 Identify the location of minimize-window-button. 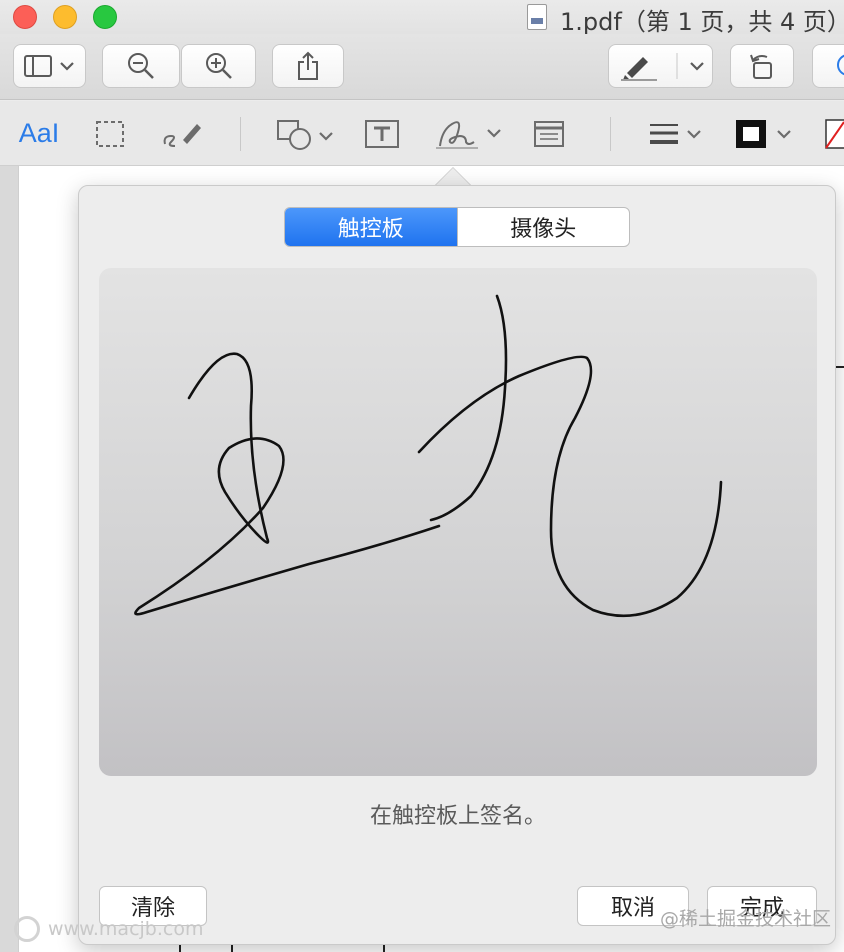
(65, 17).